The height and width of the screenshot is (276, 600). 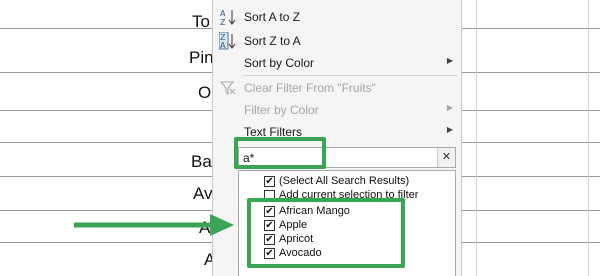 What do you see at coordinates (269, 181) in the screenshot?
I see `checkbox: ✔` at bounding box center [269, 181].